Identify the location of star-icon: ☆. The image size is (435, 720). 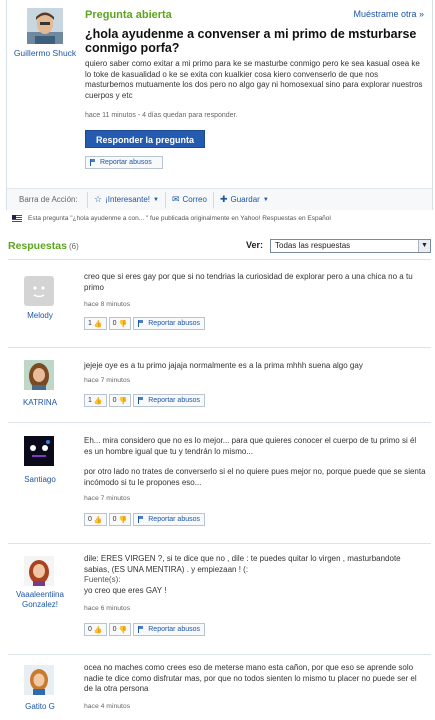
(98, 199).